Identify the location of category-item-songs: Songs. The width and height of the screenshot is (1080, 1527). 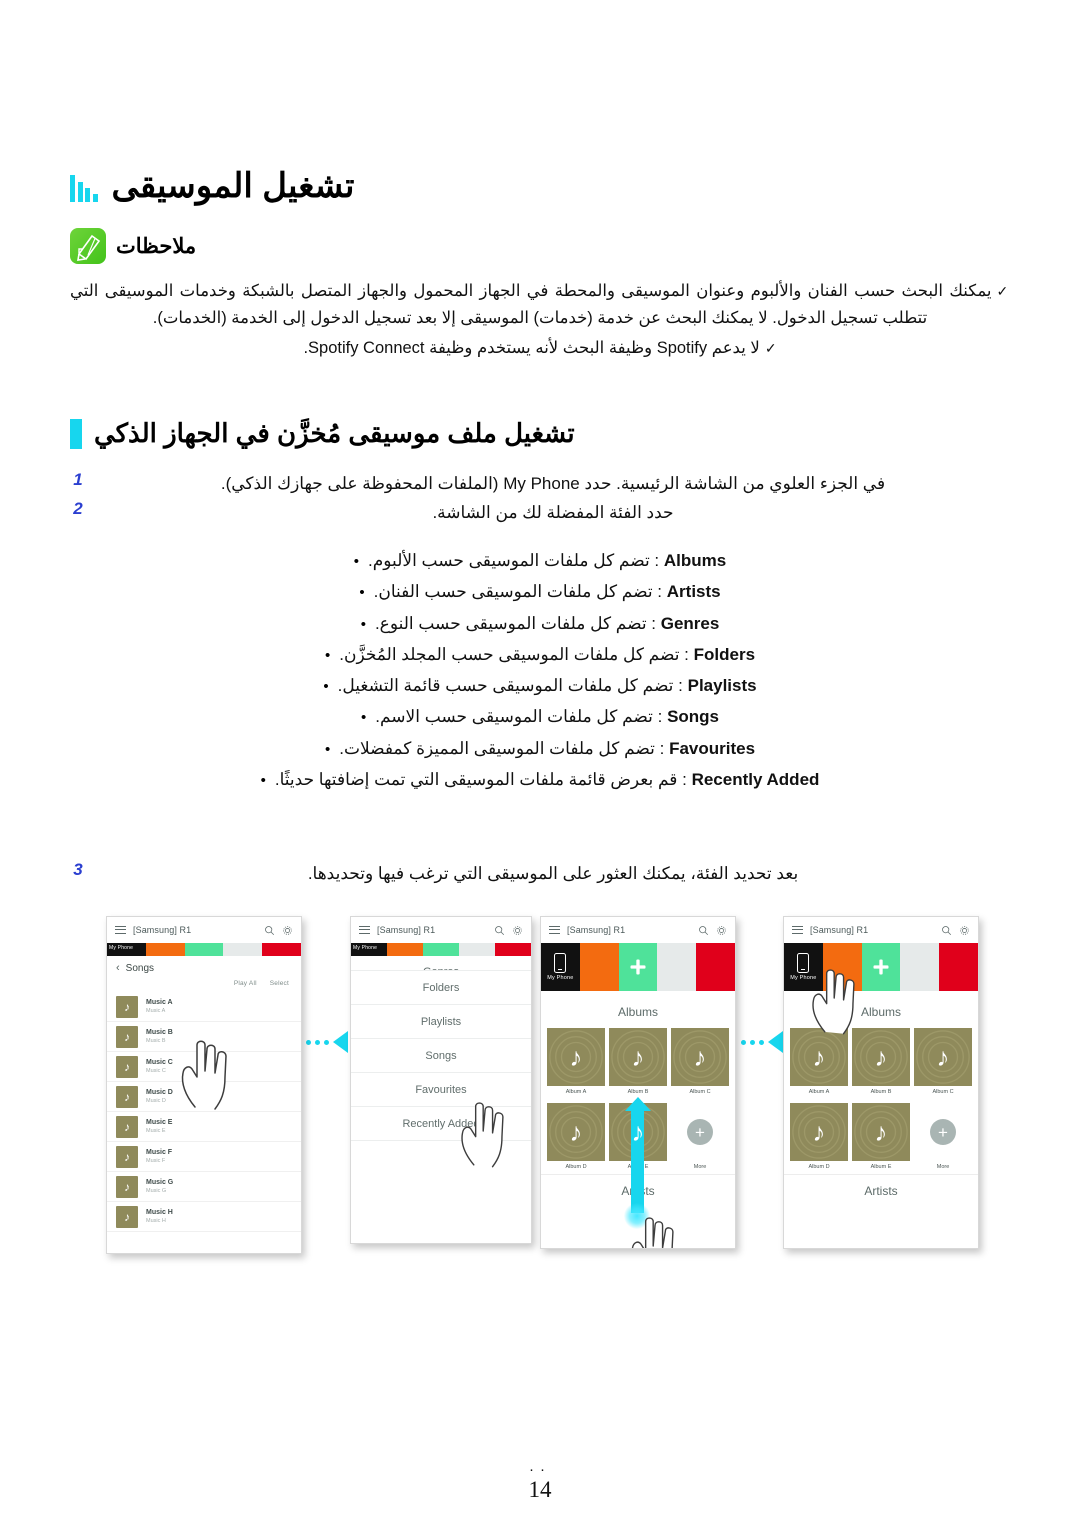
(441, 1056).